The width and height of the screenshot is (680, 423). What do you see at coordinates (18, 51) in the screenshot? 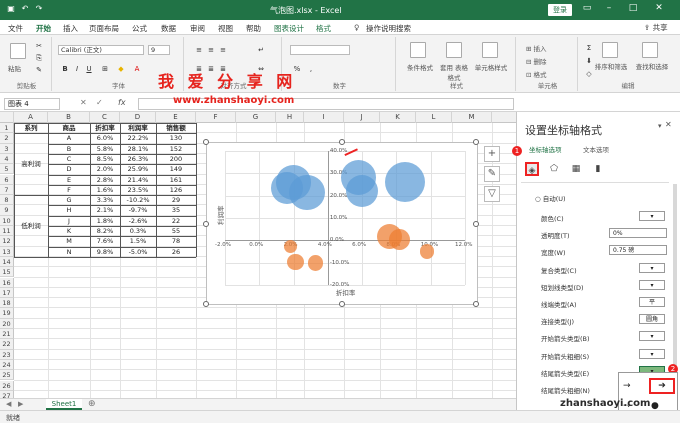
I see `paste-icon` at bounding box center [18, 51].